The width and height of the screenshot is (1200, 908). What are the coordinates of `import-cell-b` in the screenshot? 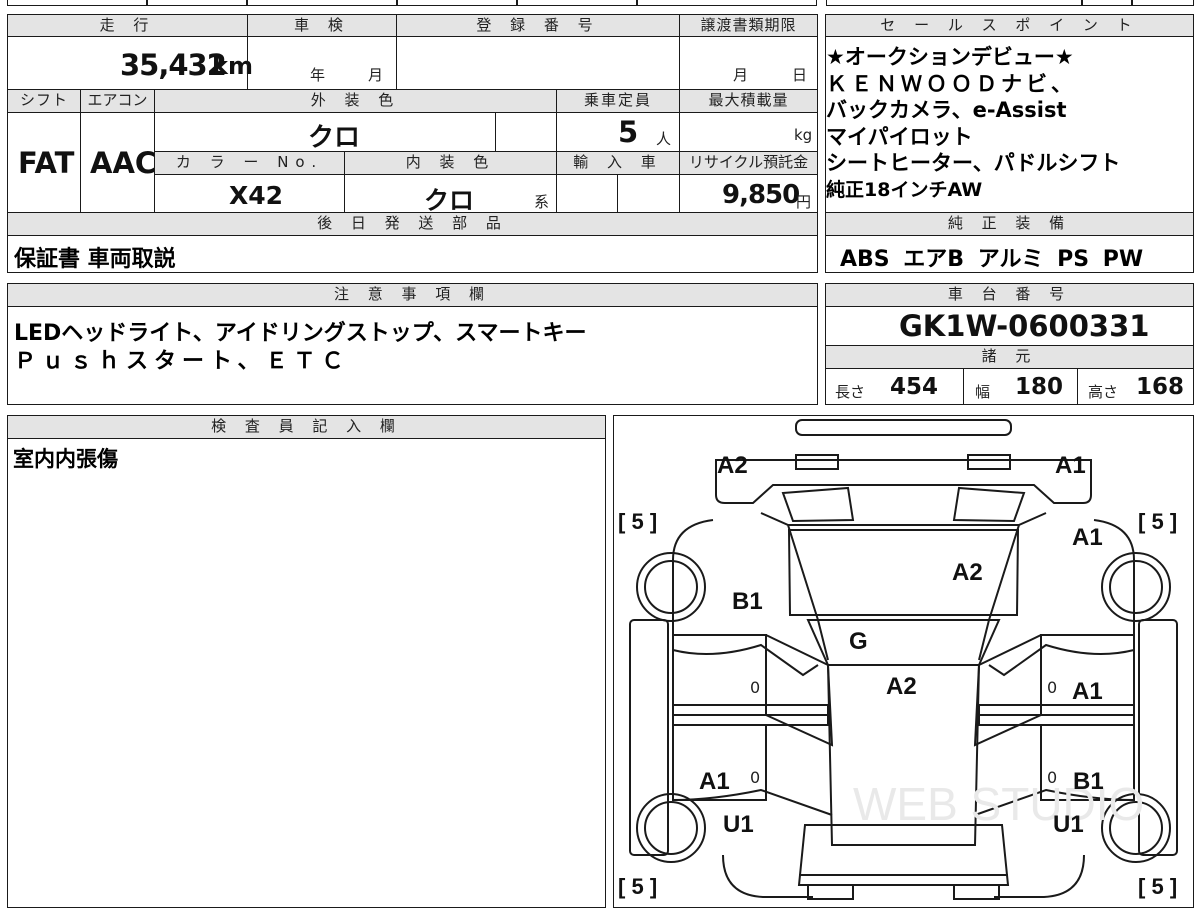 It's located at (648, 193).